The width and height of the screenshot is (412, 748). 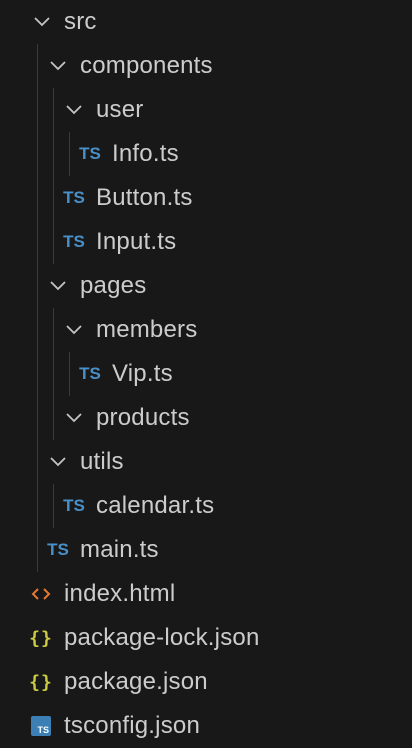 I want to click on tsconfig-file-icon: TS, so click(x=41, y=726).